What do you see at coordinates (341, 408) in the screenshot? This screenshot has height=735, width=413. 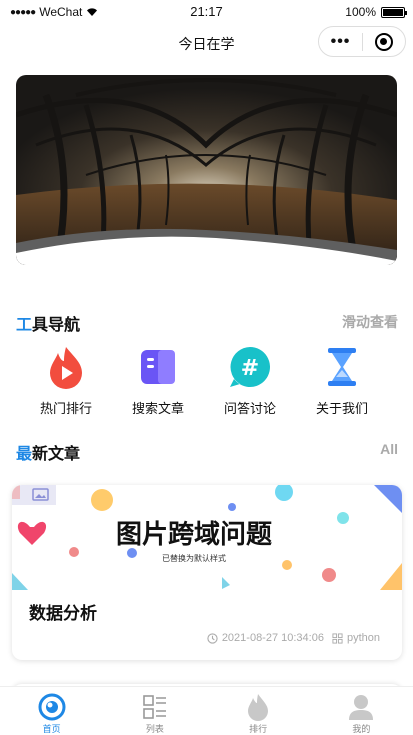 I see `tool-label: 关于我们` at bounding box center [341, 408].